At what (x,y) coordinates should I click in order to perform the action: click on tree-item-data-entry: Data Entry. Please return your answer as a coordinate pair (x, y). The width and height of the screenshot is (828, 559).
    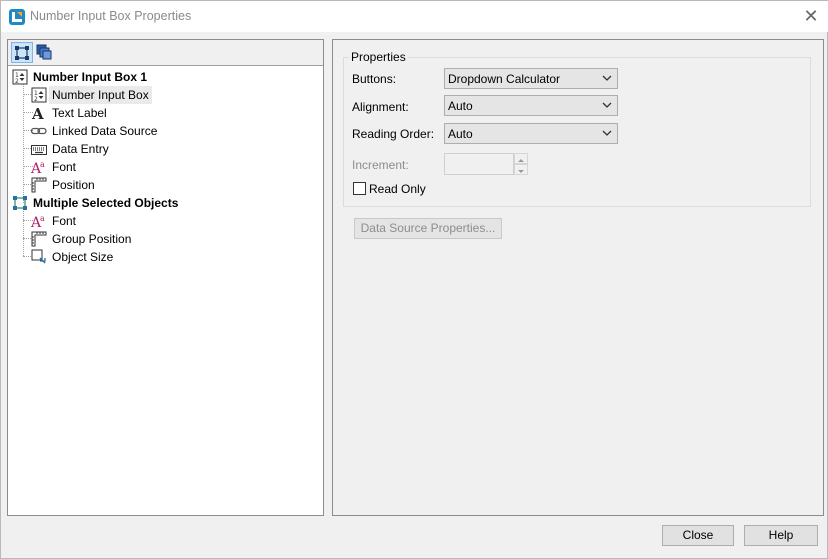
    Looking at the image, I should click on (165, 149).